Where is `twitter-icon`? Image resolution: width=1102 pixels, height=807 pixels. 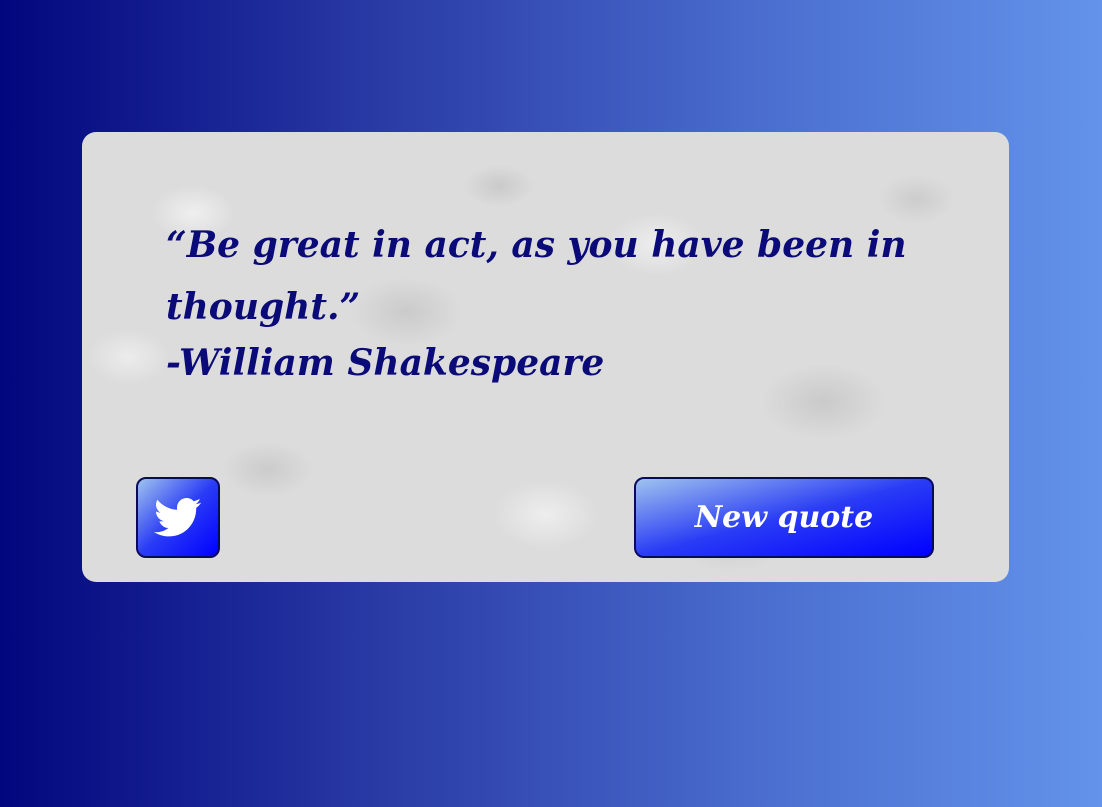 twitter-icon is located at coordinates (178, 516).